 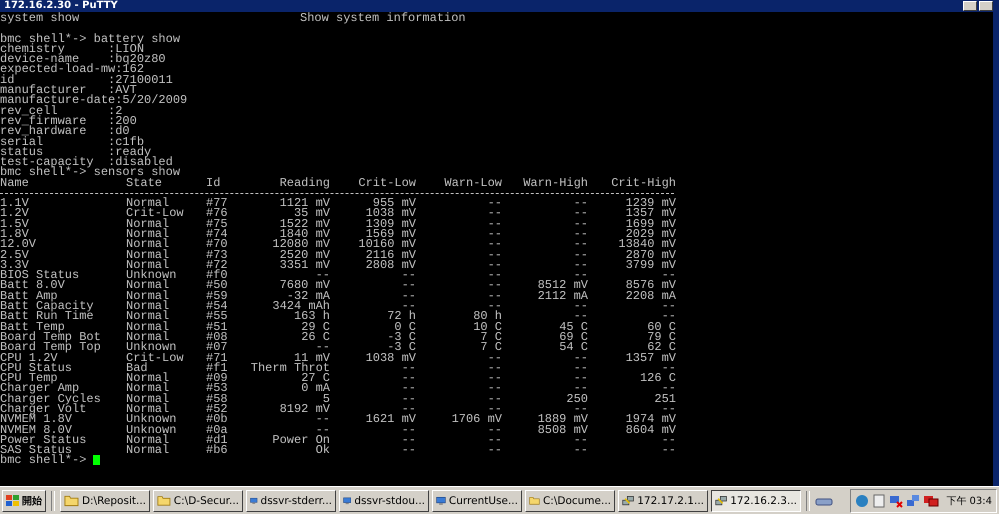 I want to click on table-cell-text: Batt Capacity, so click(x=47, y=306).